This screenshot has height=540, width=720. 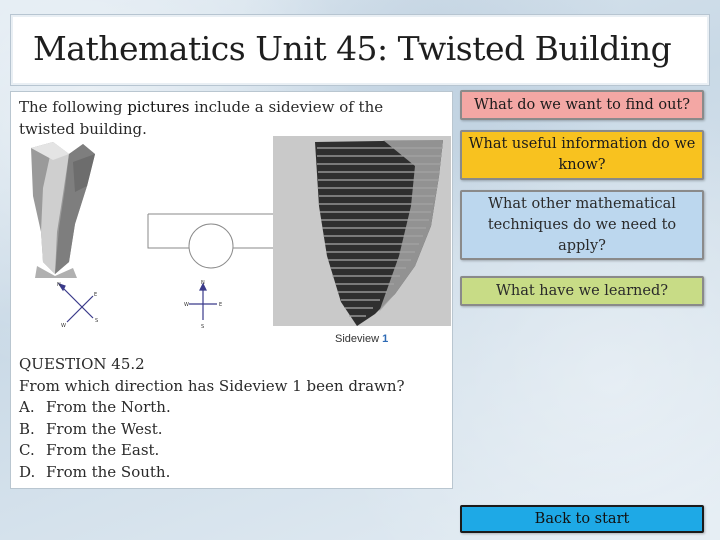 I want to click on title-bar: Mathematics Unit 45: Twisted Building, so click(x=360, y=50).